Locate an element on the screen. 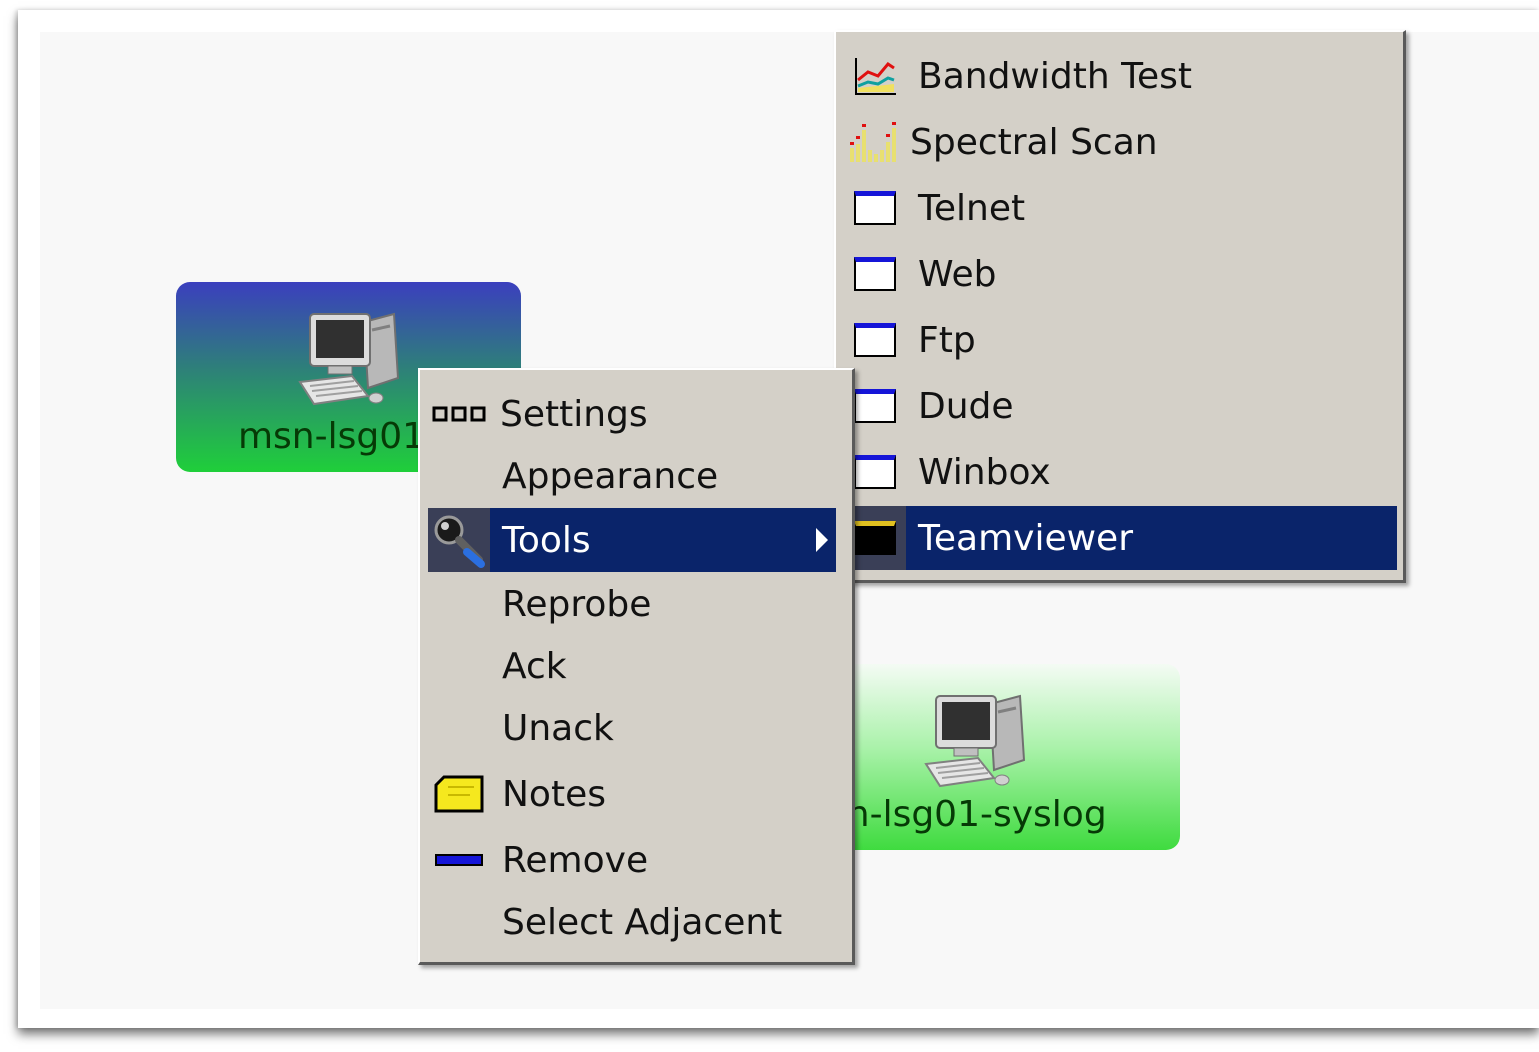 The height and width of the screenshot is (1052, 1539). menu-item-dude: Dude is located at coordinates (1120, 406).